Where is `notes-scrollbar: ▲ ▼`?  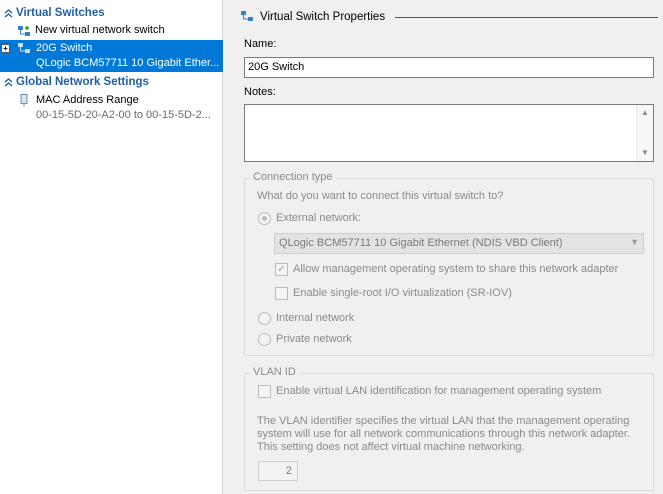 notes-scrollbar: ▲ ▼ is located at coordinates (644, 133).